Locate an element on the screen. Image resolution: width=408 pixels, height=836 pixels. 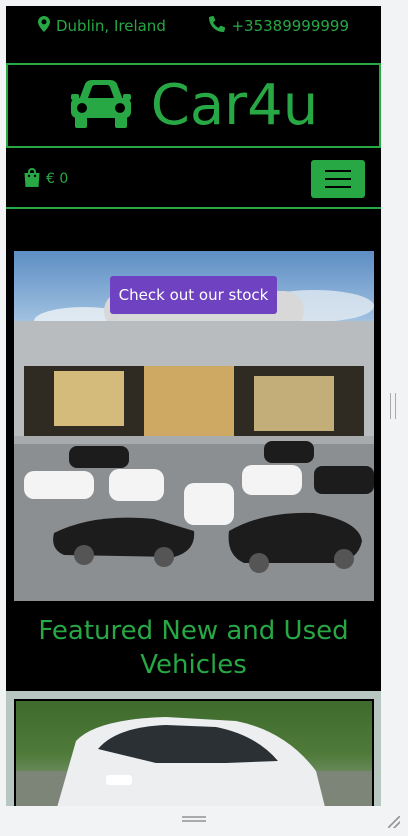
vertical-resize-handle is located at coordinates (393, 406).